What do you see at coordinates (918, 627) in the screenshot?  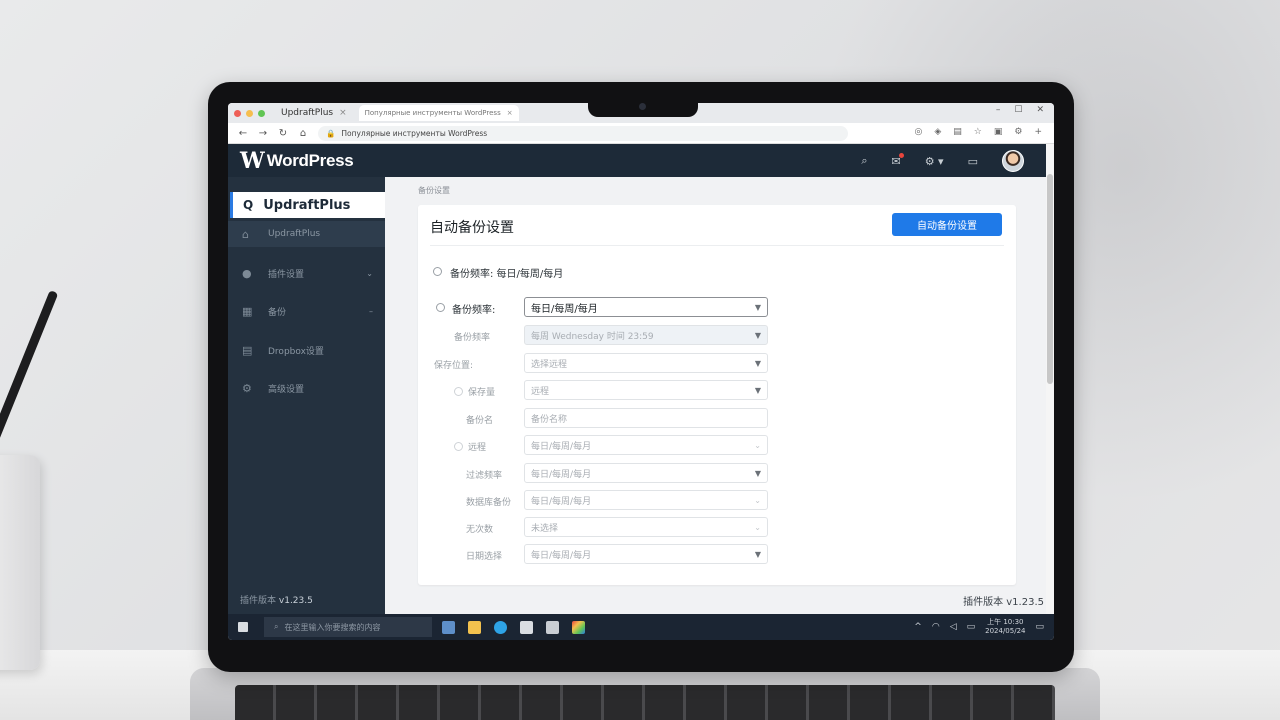 I see `chevron-up-icon: ^` at bounding box center [918, 627].